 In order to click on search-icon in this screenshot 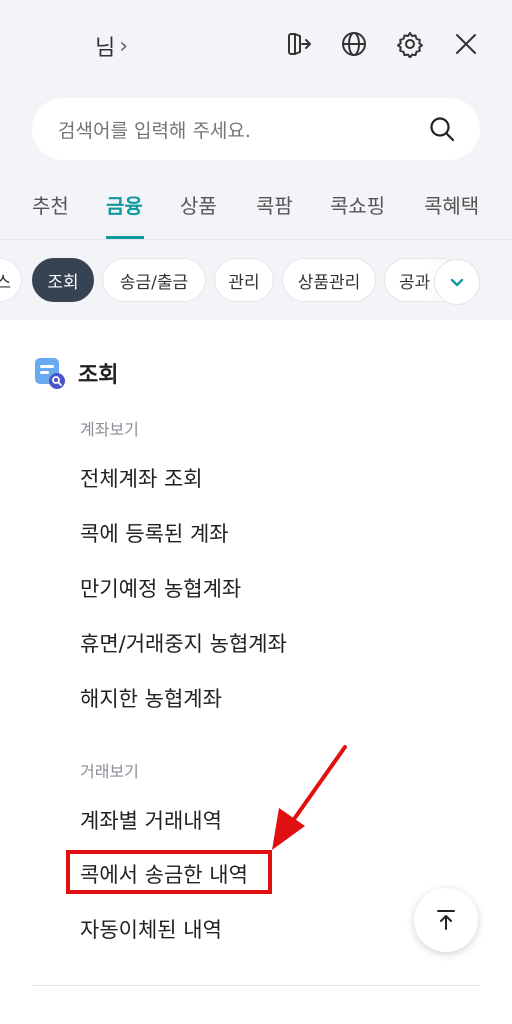, I will do `click(442, 129)`.